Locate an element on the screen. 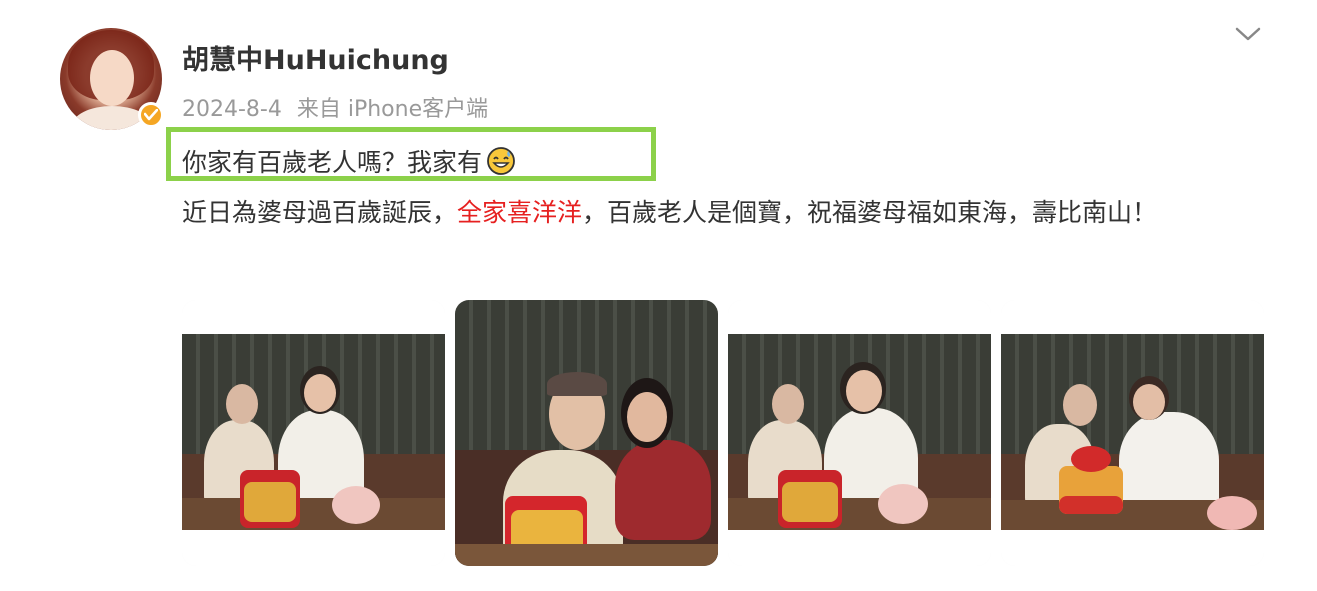 The width and height of the screenshot is (1317, 591). post-body: 近日為婆母過百歲誕辰，全家喜洋洋，百歲老人是個寶，祝福婆母福如東海，壽比南山！ is located at coordinates (727, 213).